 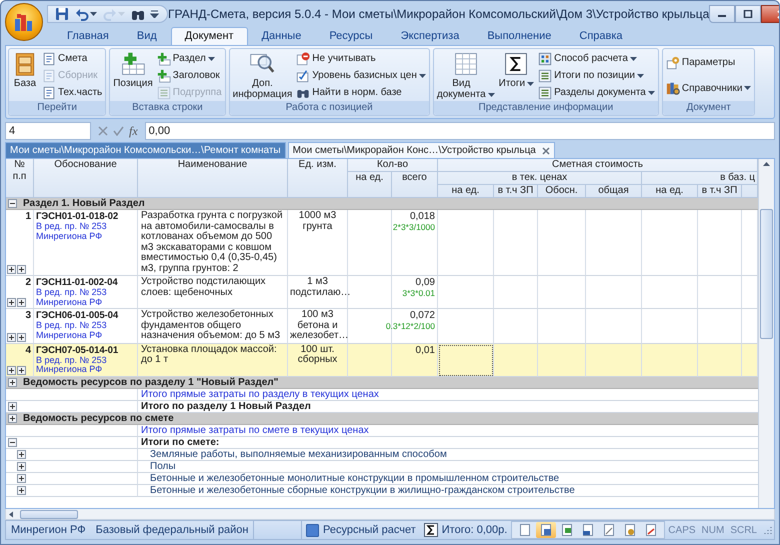 I want to click on ribbon-tab: Вид, so click(x=146, y=36).